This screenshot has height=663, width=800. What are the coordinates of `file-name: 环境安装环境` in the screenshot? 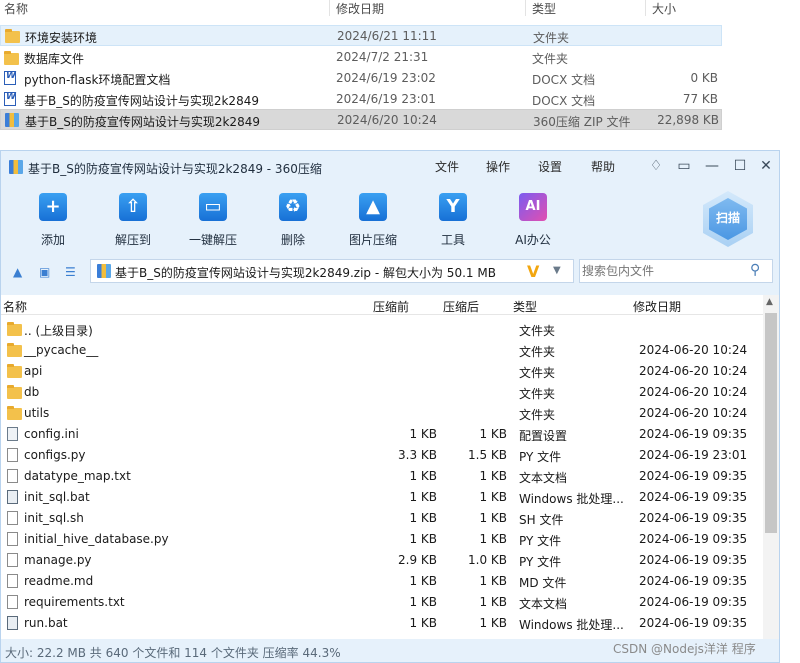 It's located at (61, 38).